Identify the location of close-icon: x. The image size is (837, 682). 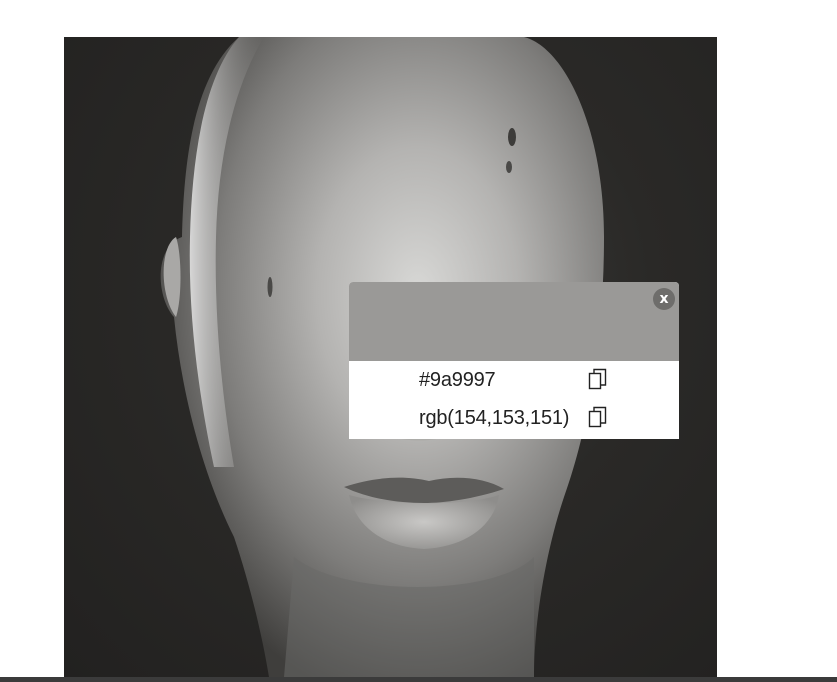
(664, 299).